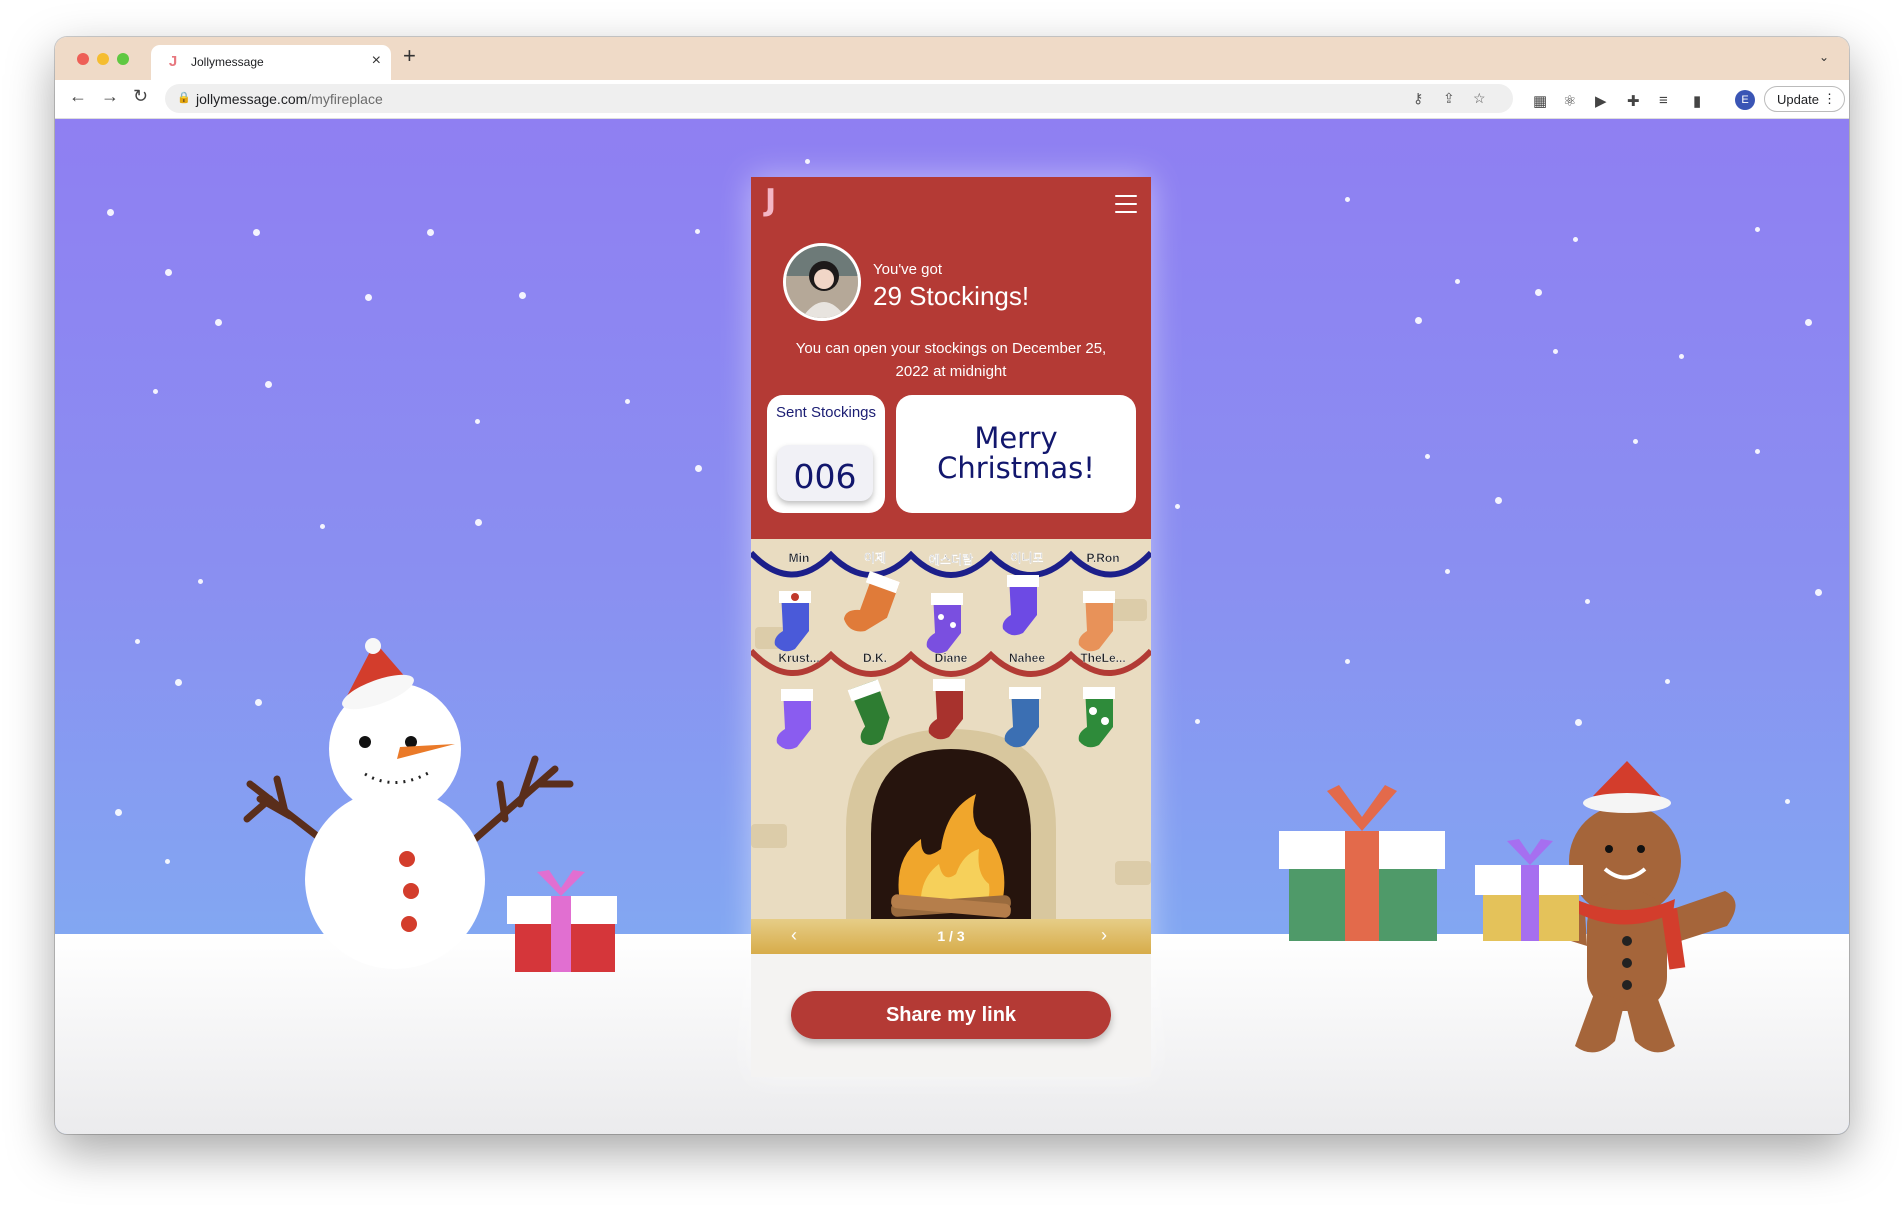 The height and width of the screenshot is (1207, 1904). What do you see at coordinates (951, 296) in the screenshot?
I see `stockings-count: 29 Stockings!` at bounding box center [951, 296].